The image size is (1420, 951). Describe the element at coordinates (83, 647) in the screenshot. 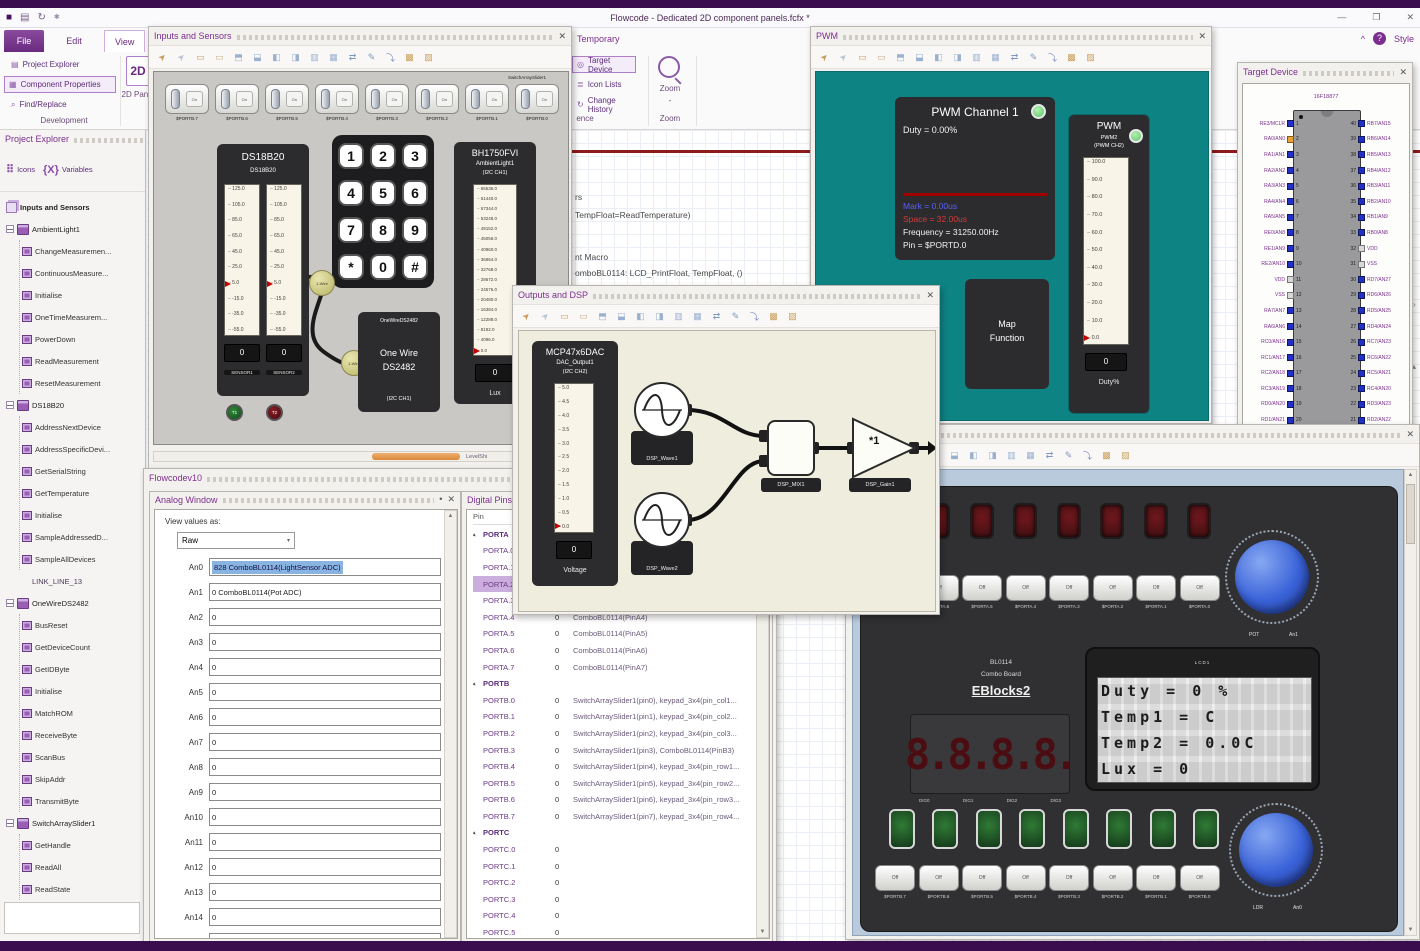

I see `macro-item: GetDeviceCount` at that location.